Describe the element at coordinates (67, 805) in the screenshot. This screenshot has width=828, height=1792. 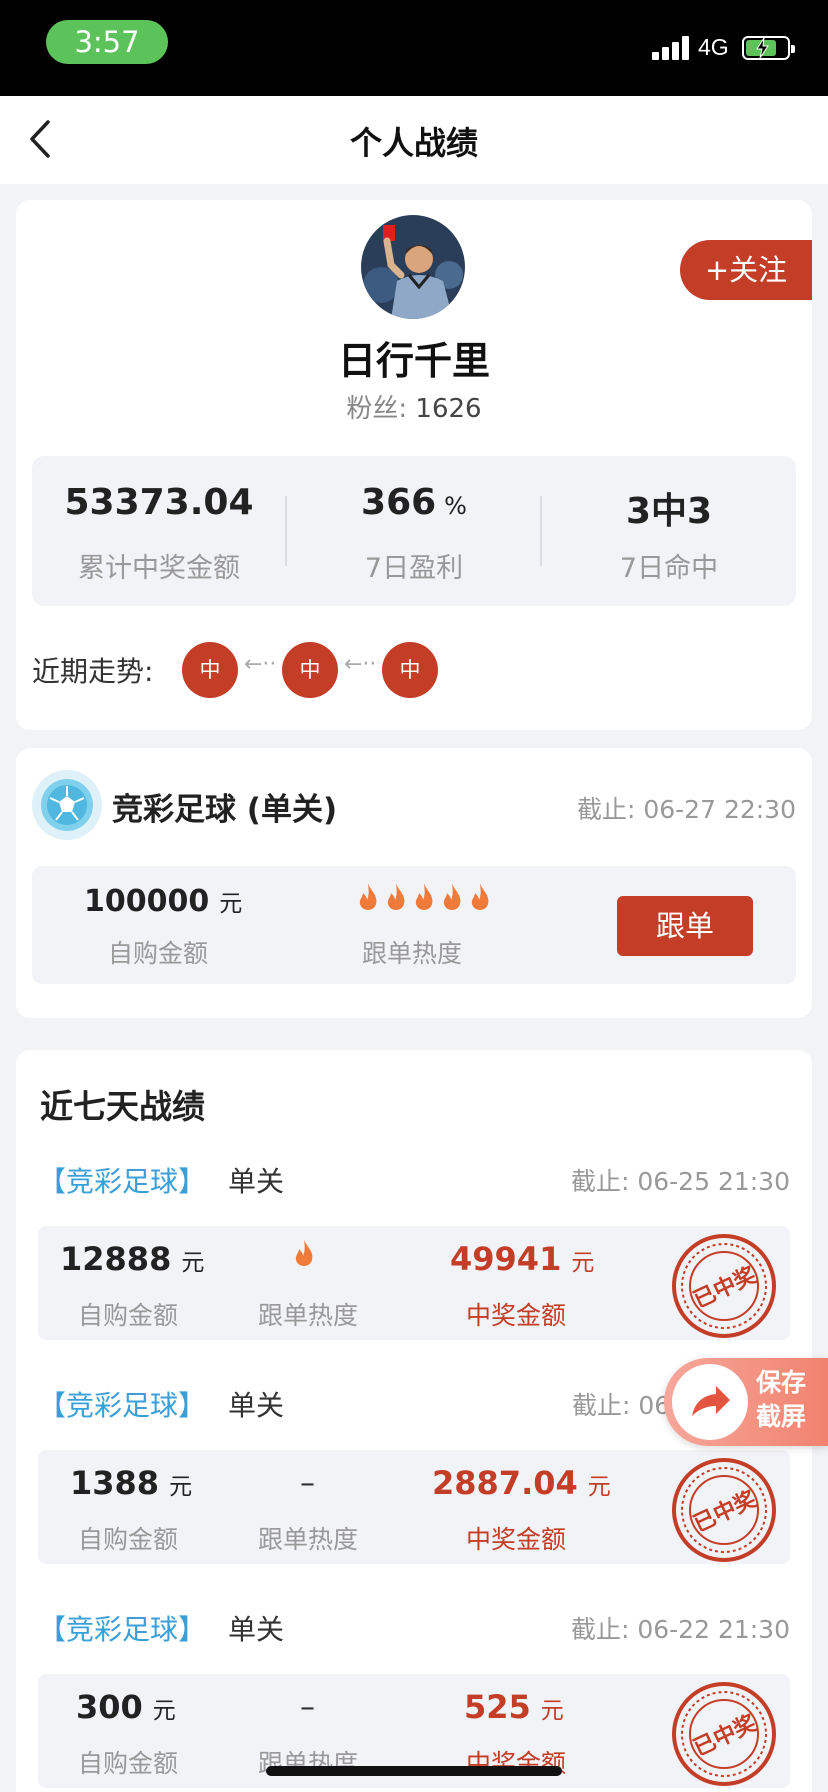
I see `football-icon` at that location.